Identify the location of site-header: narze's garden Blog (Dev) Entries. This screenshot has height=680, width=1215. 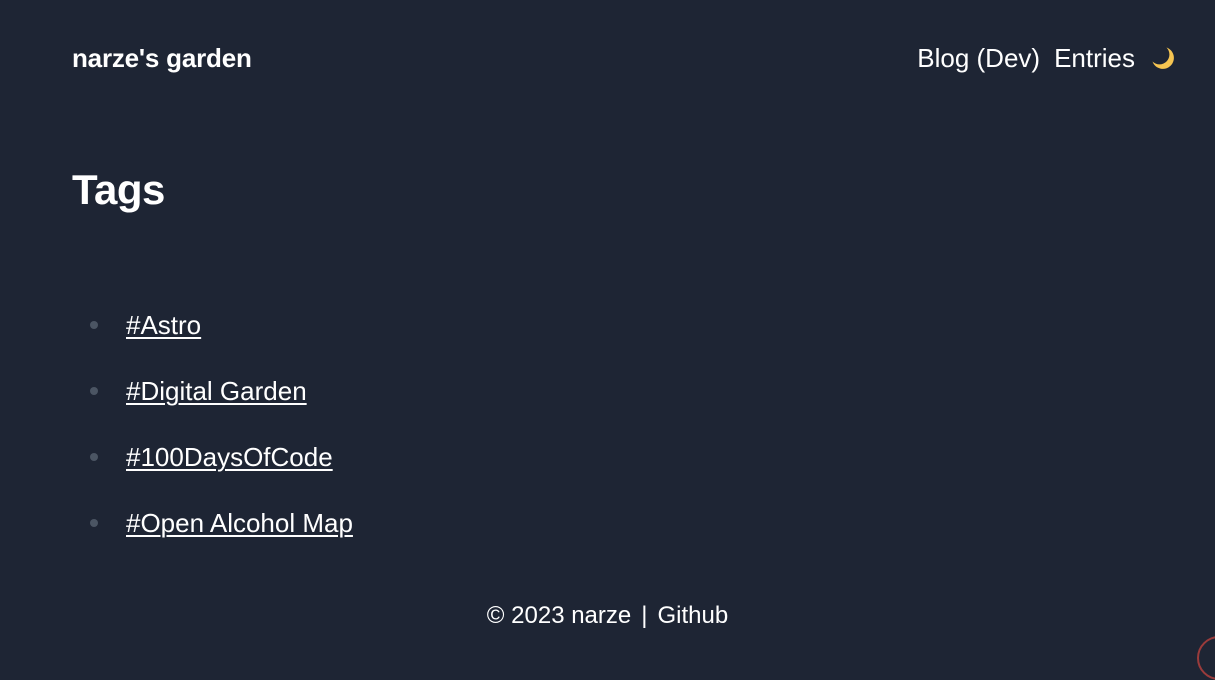
(624, 58).